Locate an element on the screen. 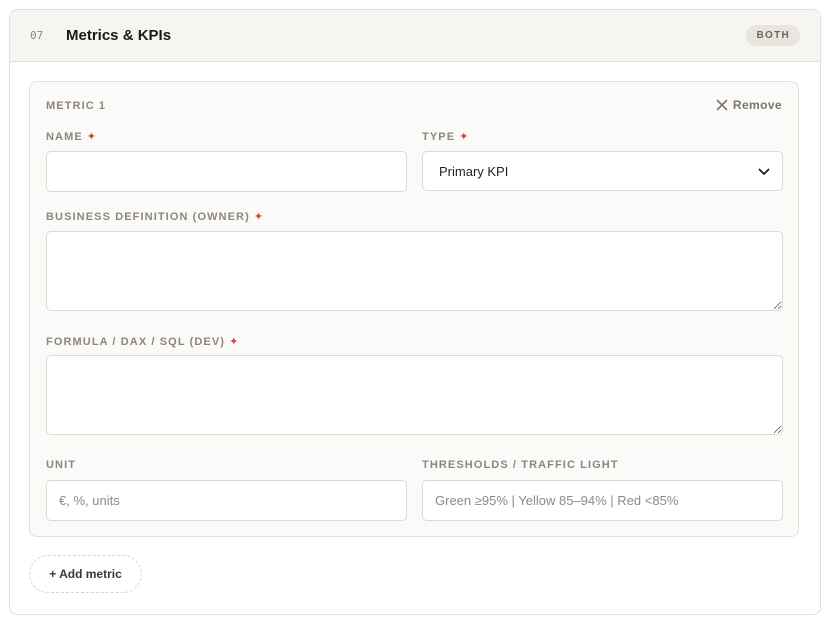  type-field-label: TYPE ✦ is located at coordinates (446, 137).